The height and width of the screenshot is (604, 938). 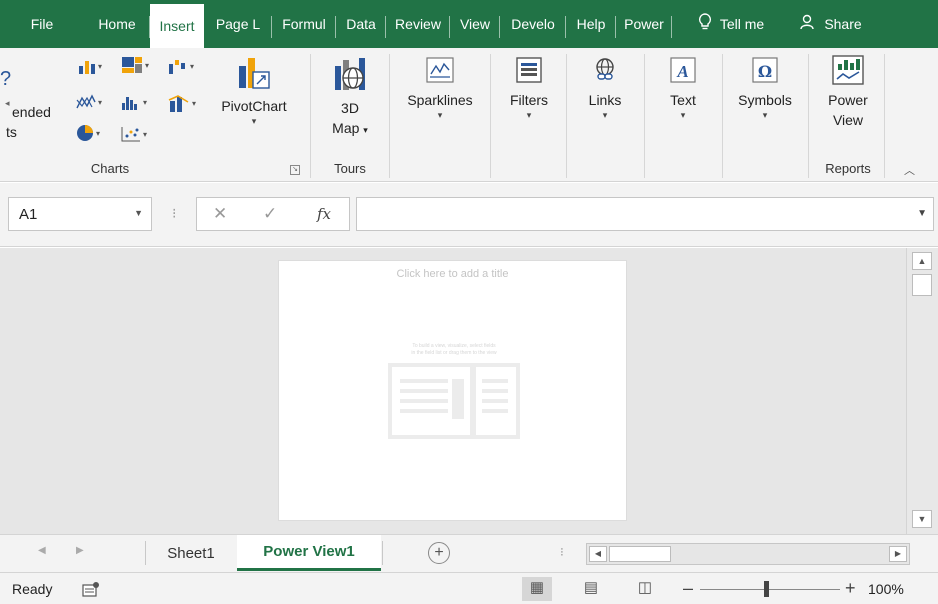 I want to click on sheet-tab-sheet1: Sheet1, so click(x=191, y=553).